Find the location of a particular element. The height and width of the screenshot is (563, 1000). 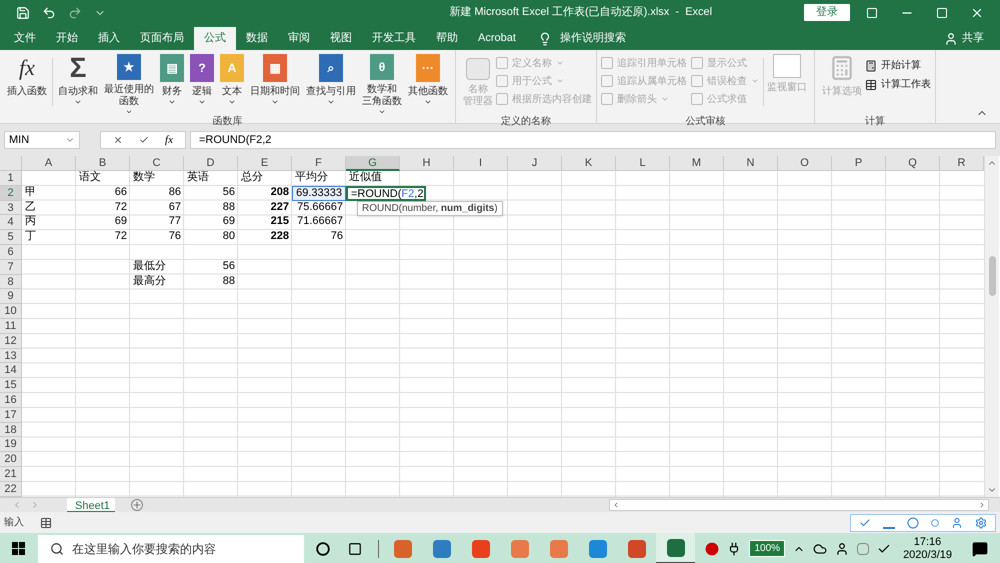

row-header: 9 is located at coordinates (11, 296).